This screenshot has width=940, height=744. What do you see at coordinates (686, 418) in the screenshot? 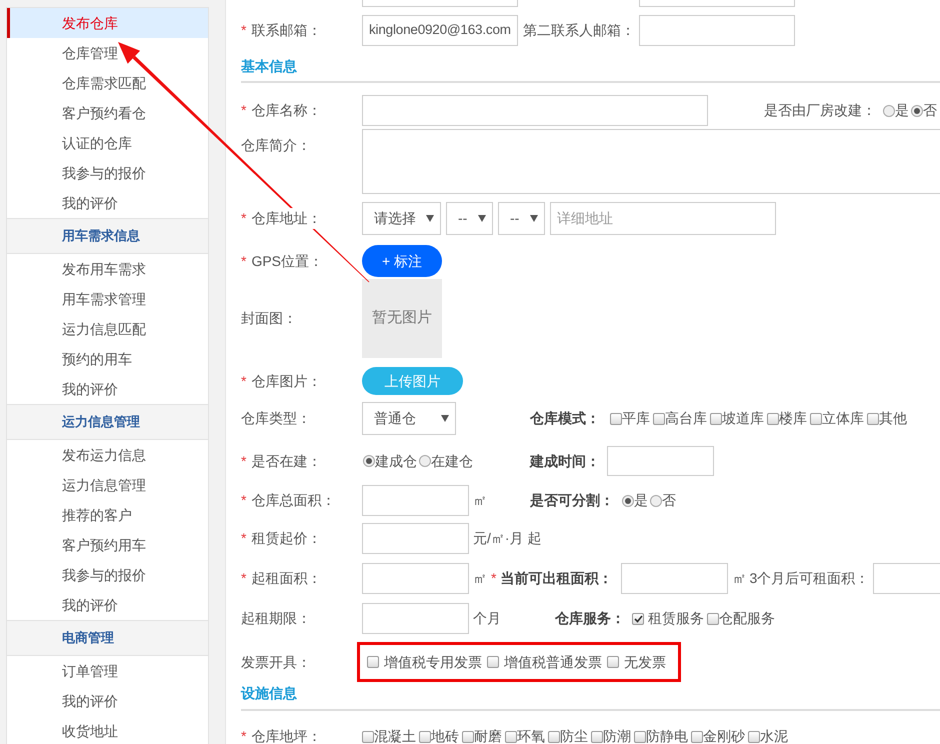
I see `checkbox-label: 高台库` at bounding box center [686, 418].